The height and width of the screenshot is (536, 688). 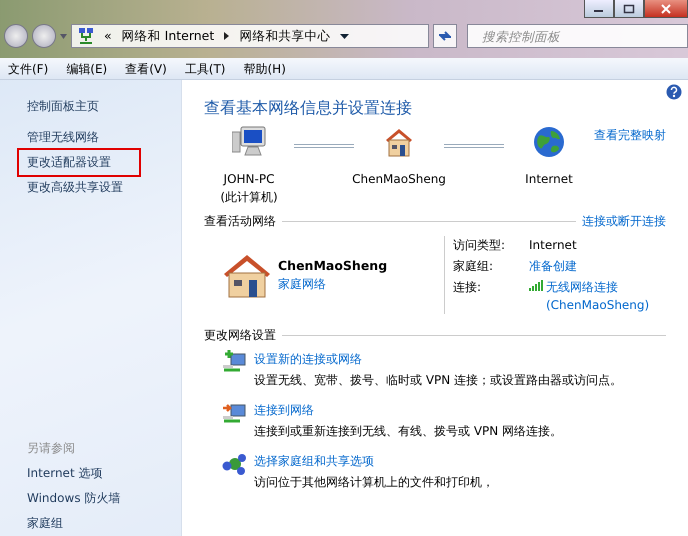 I want to click on refresh-button, so click(x=445, y=36).